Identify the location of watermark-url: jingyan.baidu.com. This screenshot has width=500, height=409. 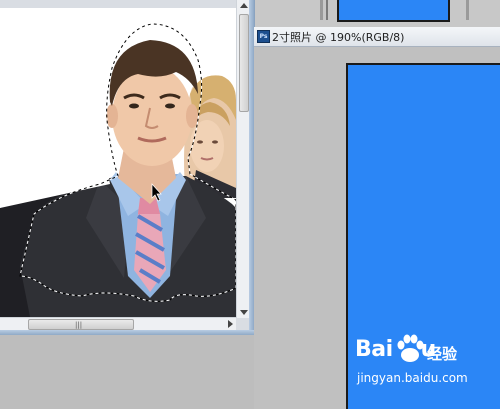
(412, 378).